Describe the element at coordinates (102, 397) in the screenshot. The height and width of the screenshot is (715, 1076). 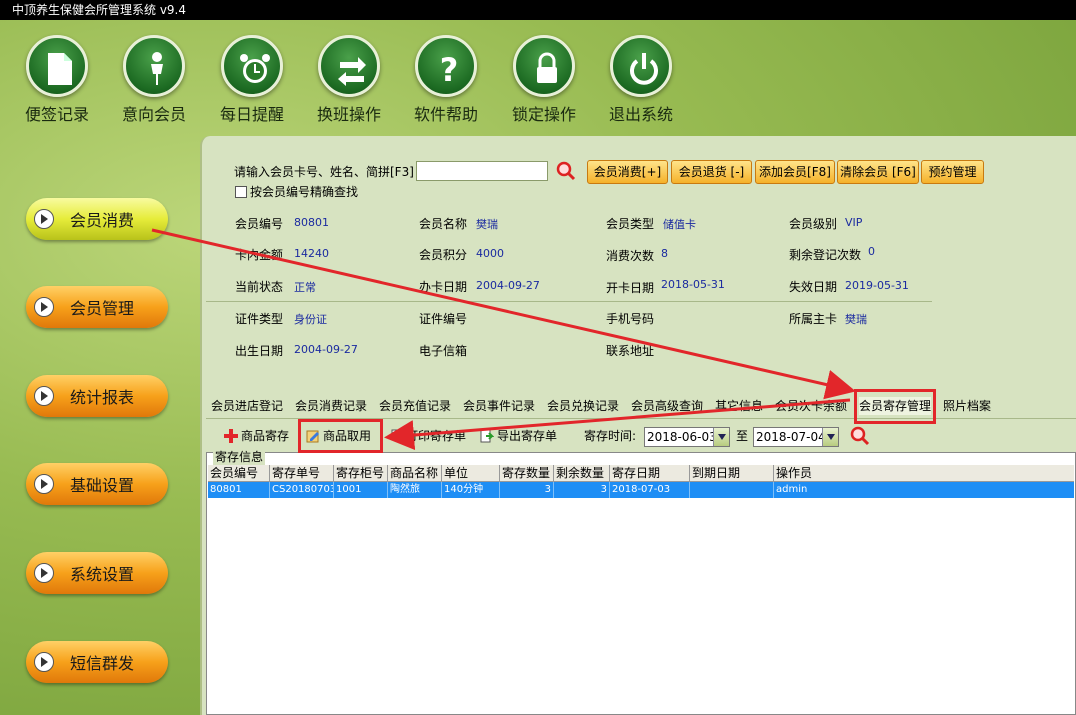
I see `sidebar-label: 统计报表` at that location.